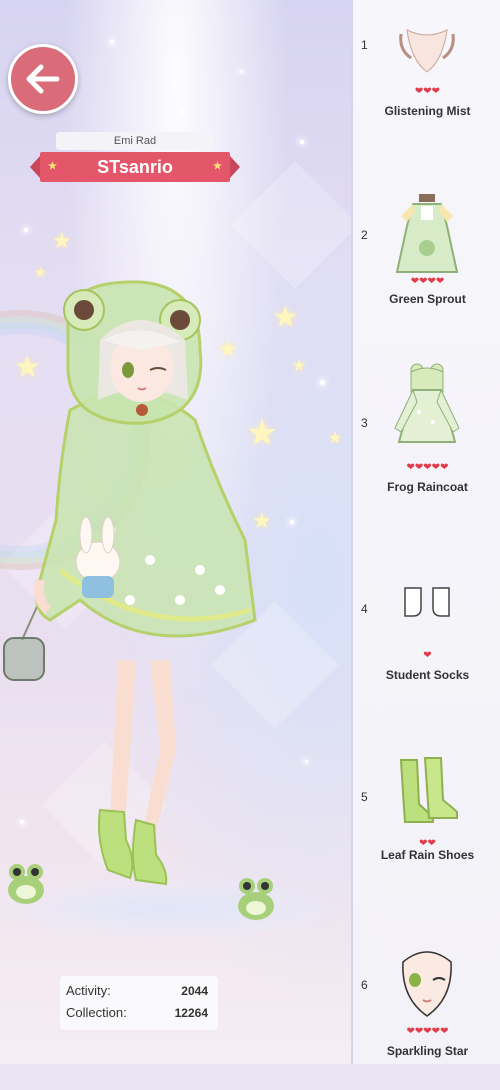 This screenshot has height=1090, width=500. Describe the element at coordinates (137, 991) in the screenshot. I see `activity-row: Activity: 2044` at that location.